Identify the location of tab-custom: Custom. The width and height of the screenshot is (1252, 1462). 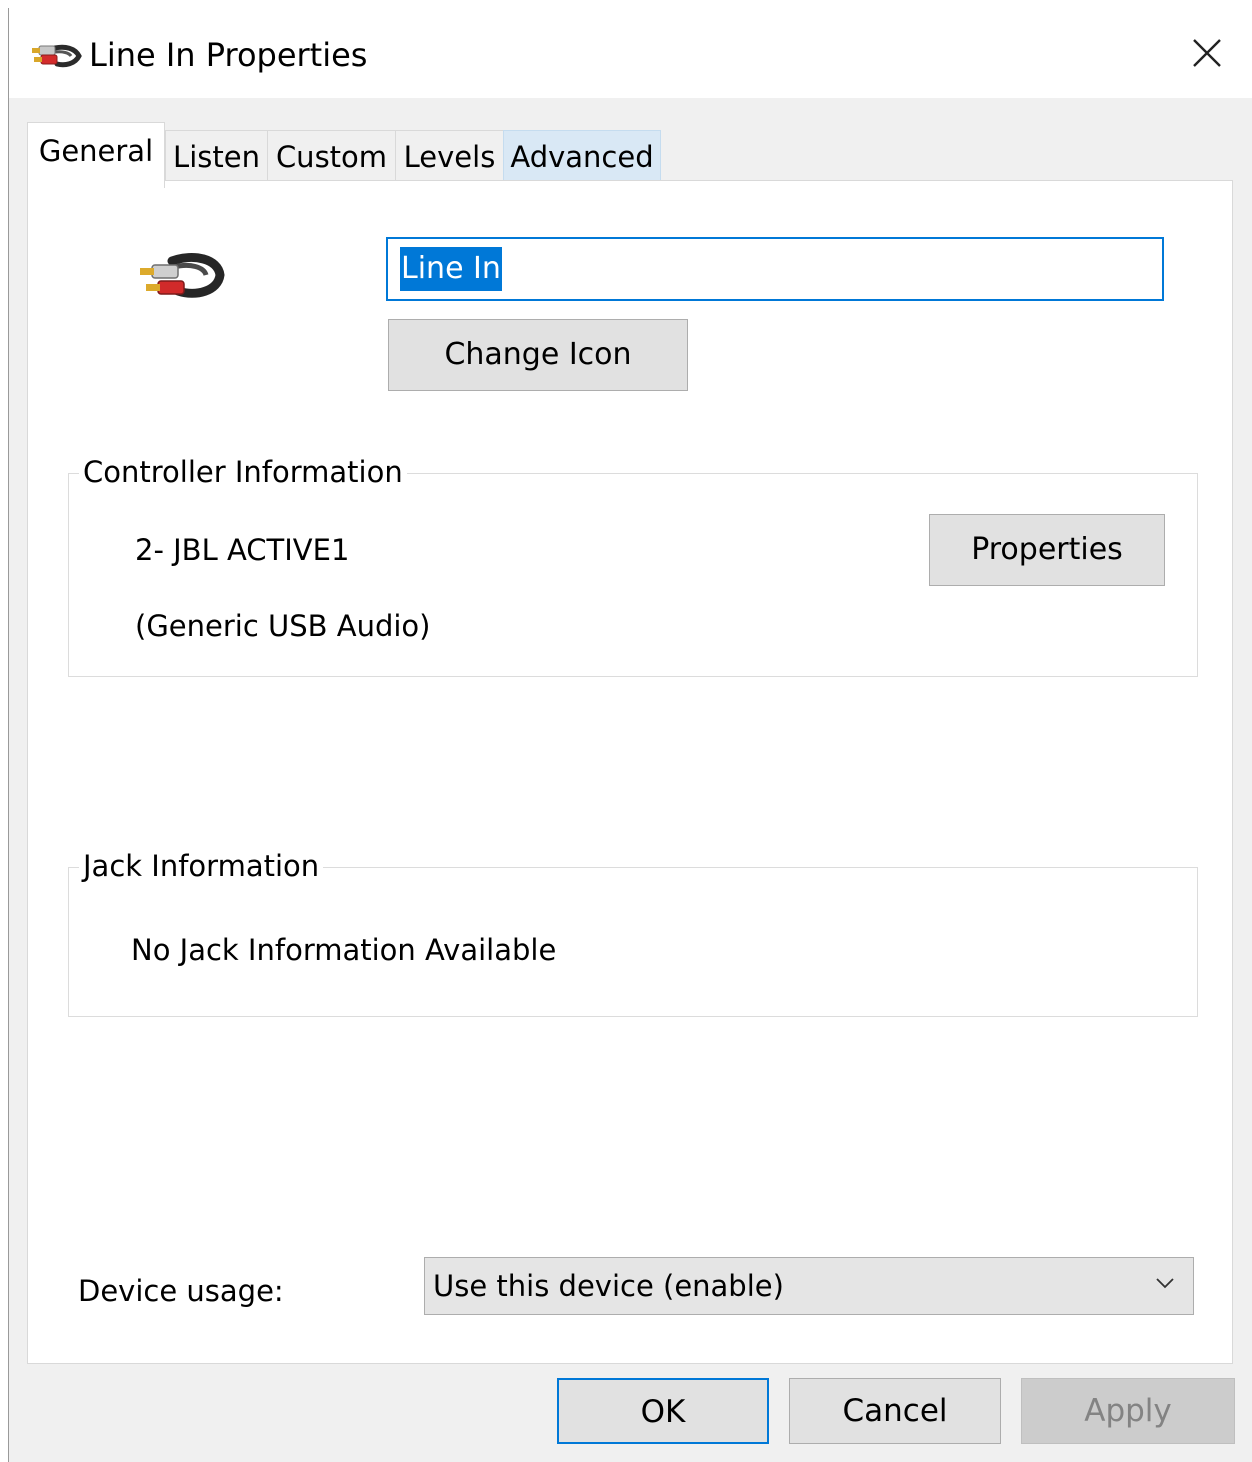
(331, 155).